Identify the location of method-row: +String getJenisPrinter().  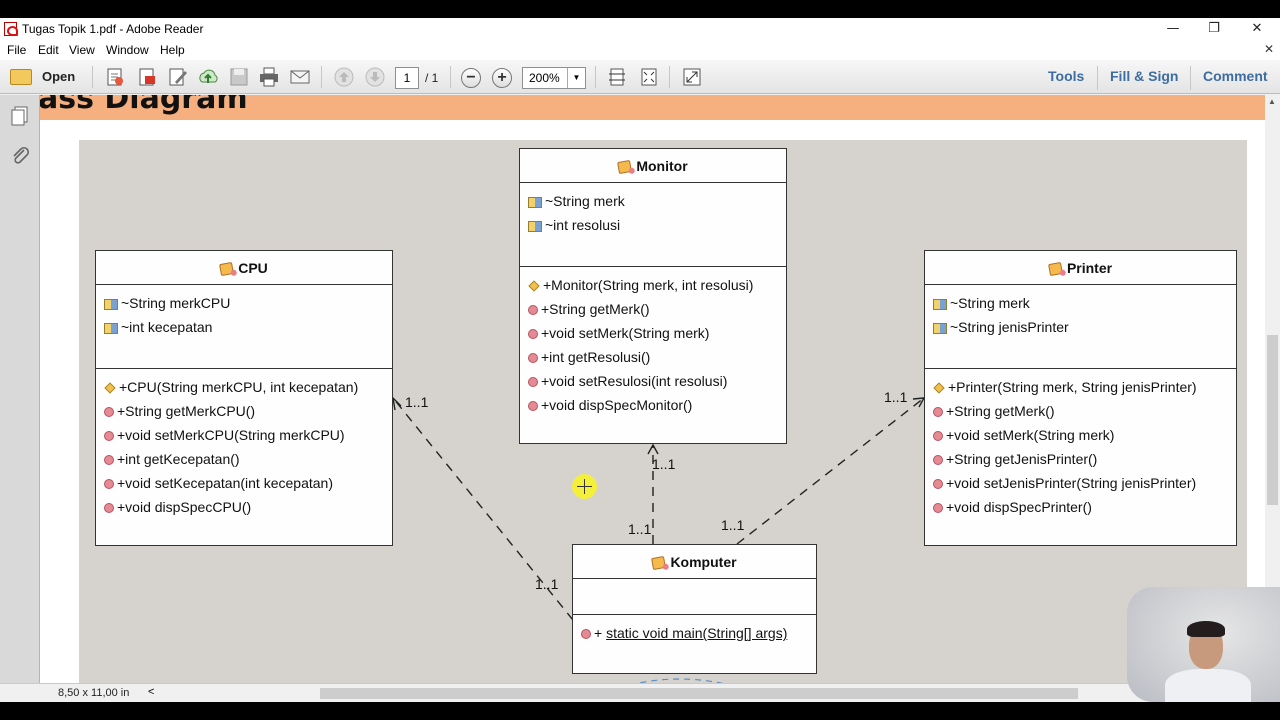
(1080, 459).